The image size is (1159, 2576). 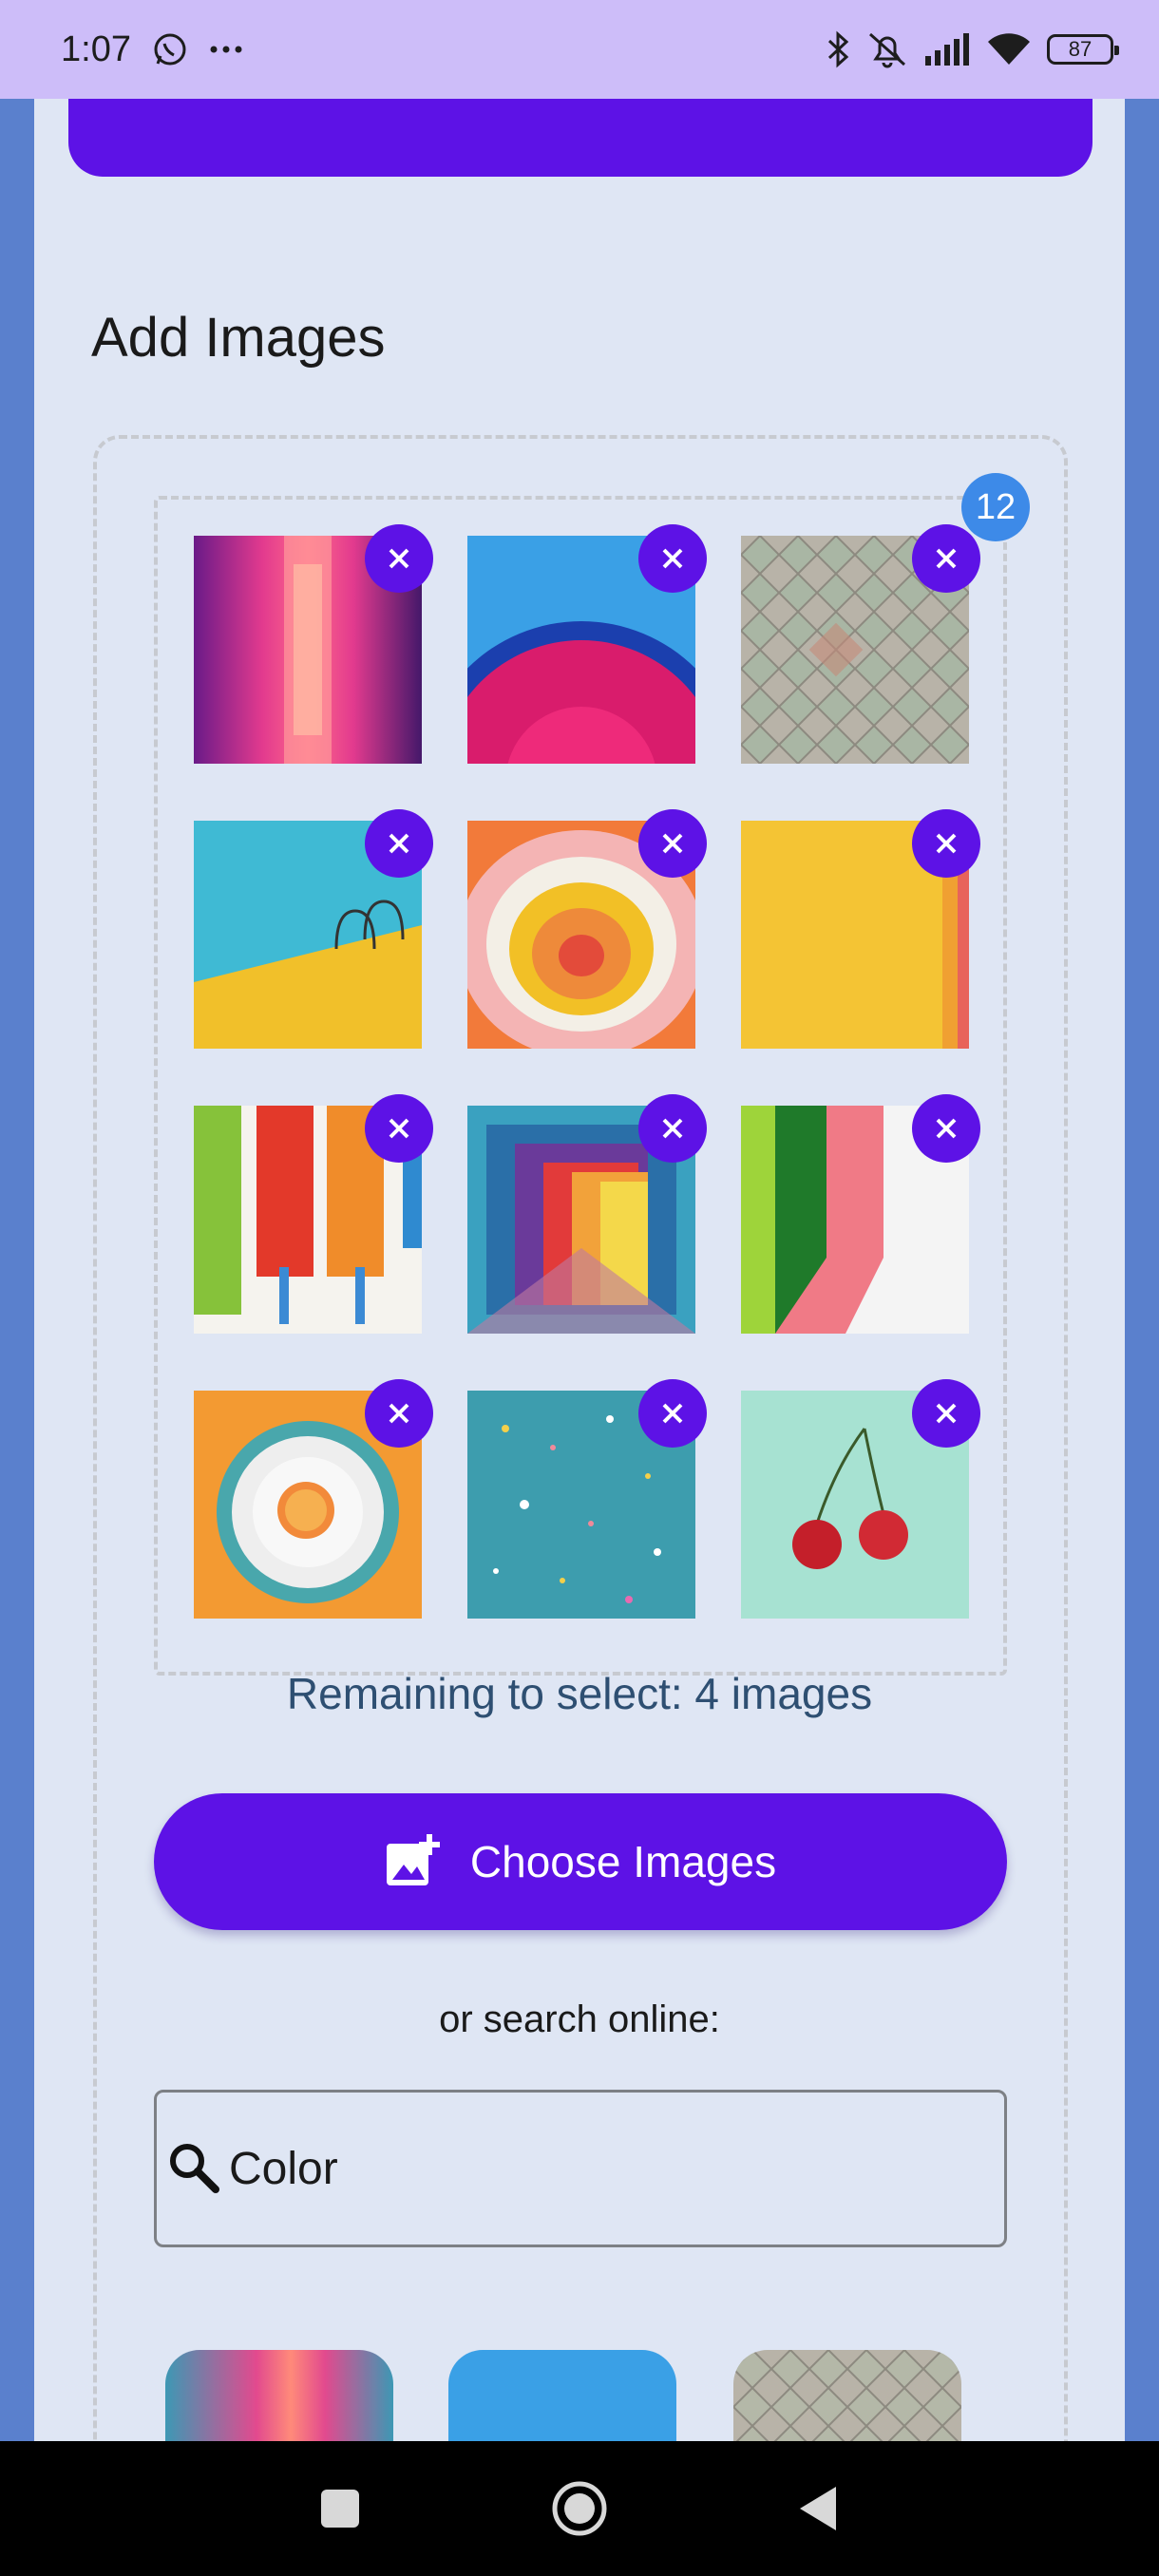 I want to click on navigation-bar, so click(x=579, y=2508).